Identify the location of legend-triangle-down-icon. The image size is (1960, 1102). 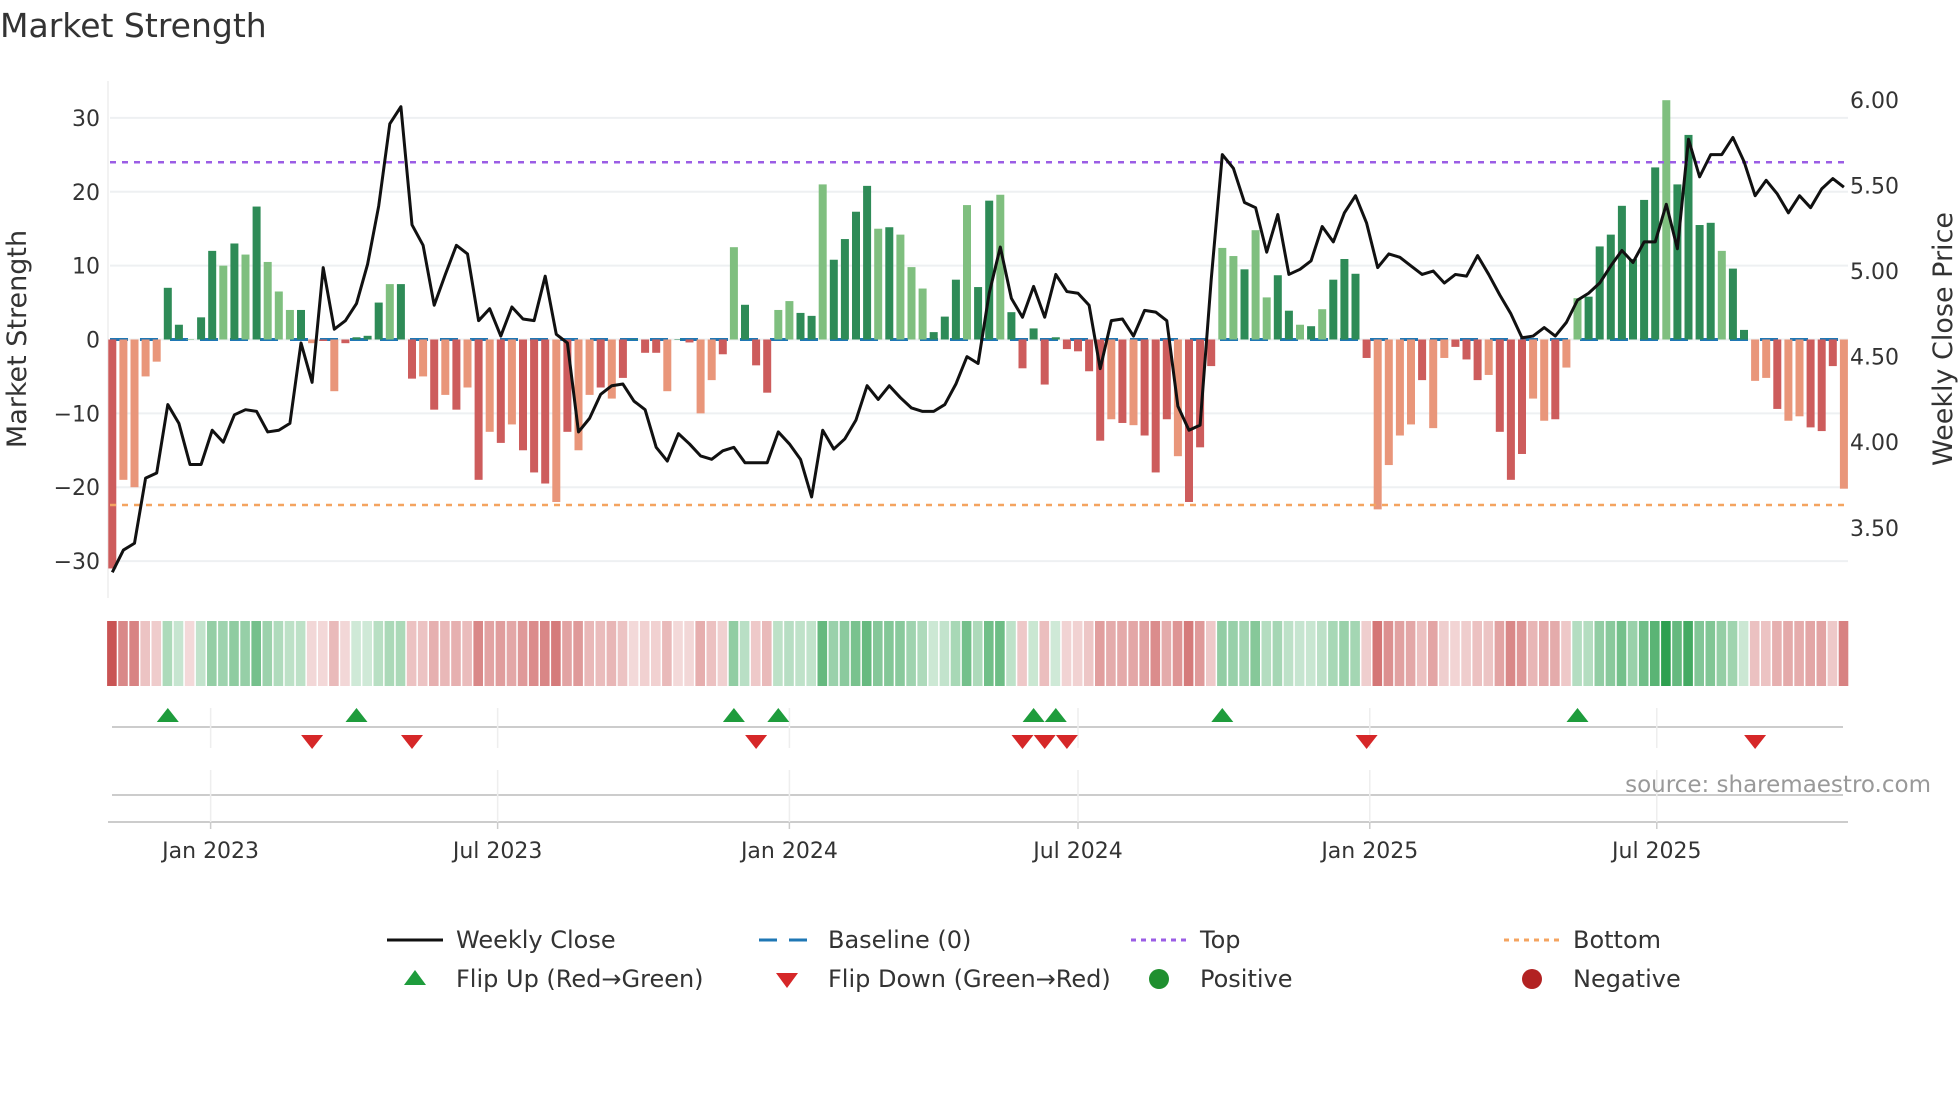
(787, 980).